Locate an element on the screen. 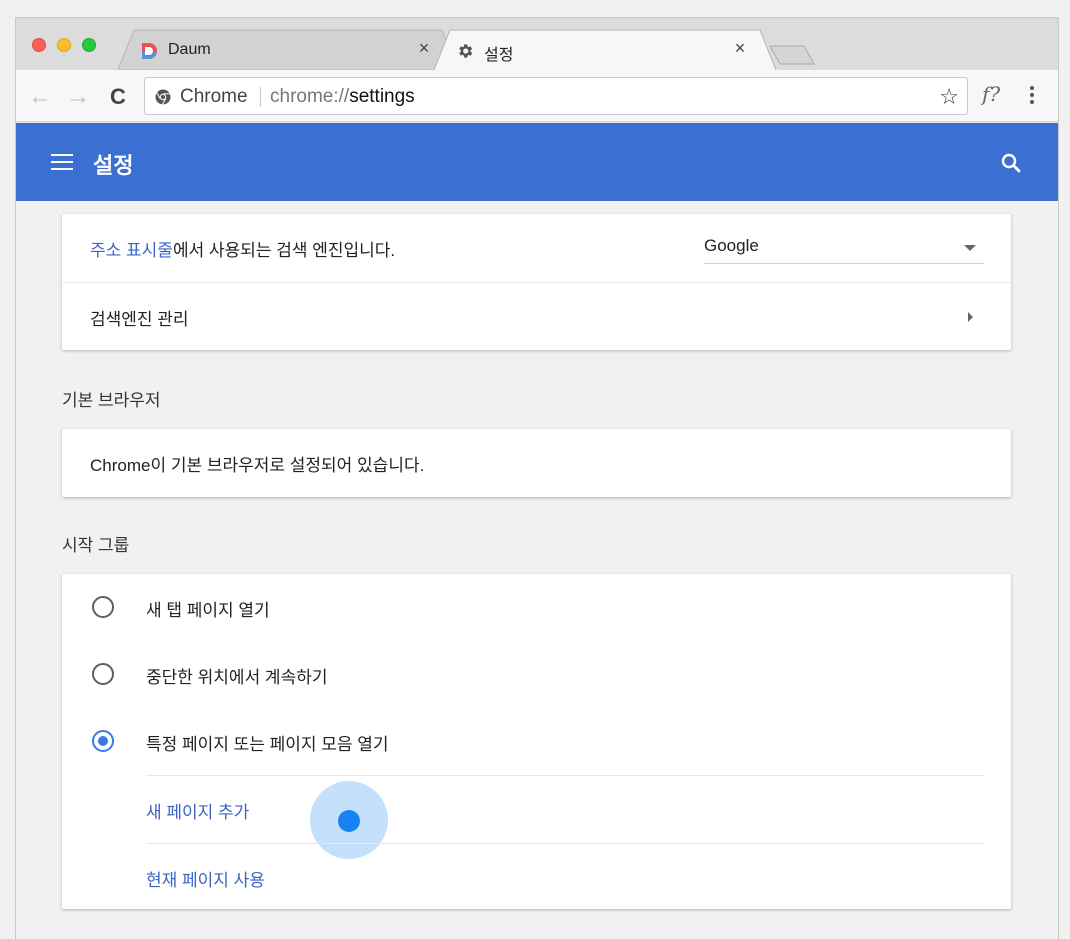 The height and width of the screenshot is (939, 1070). startup-heading: 시작 그룹 is located at coordinates (96, 545).